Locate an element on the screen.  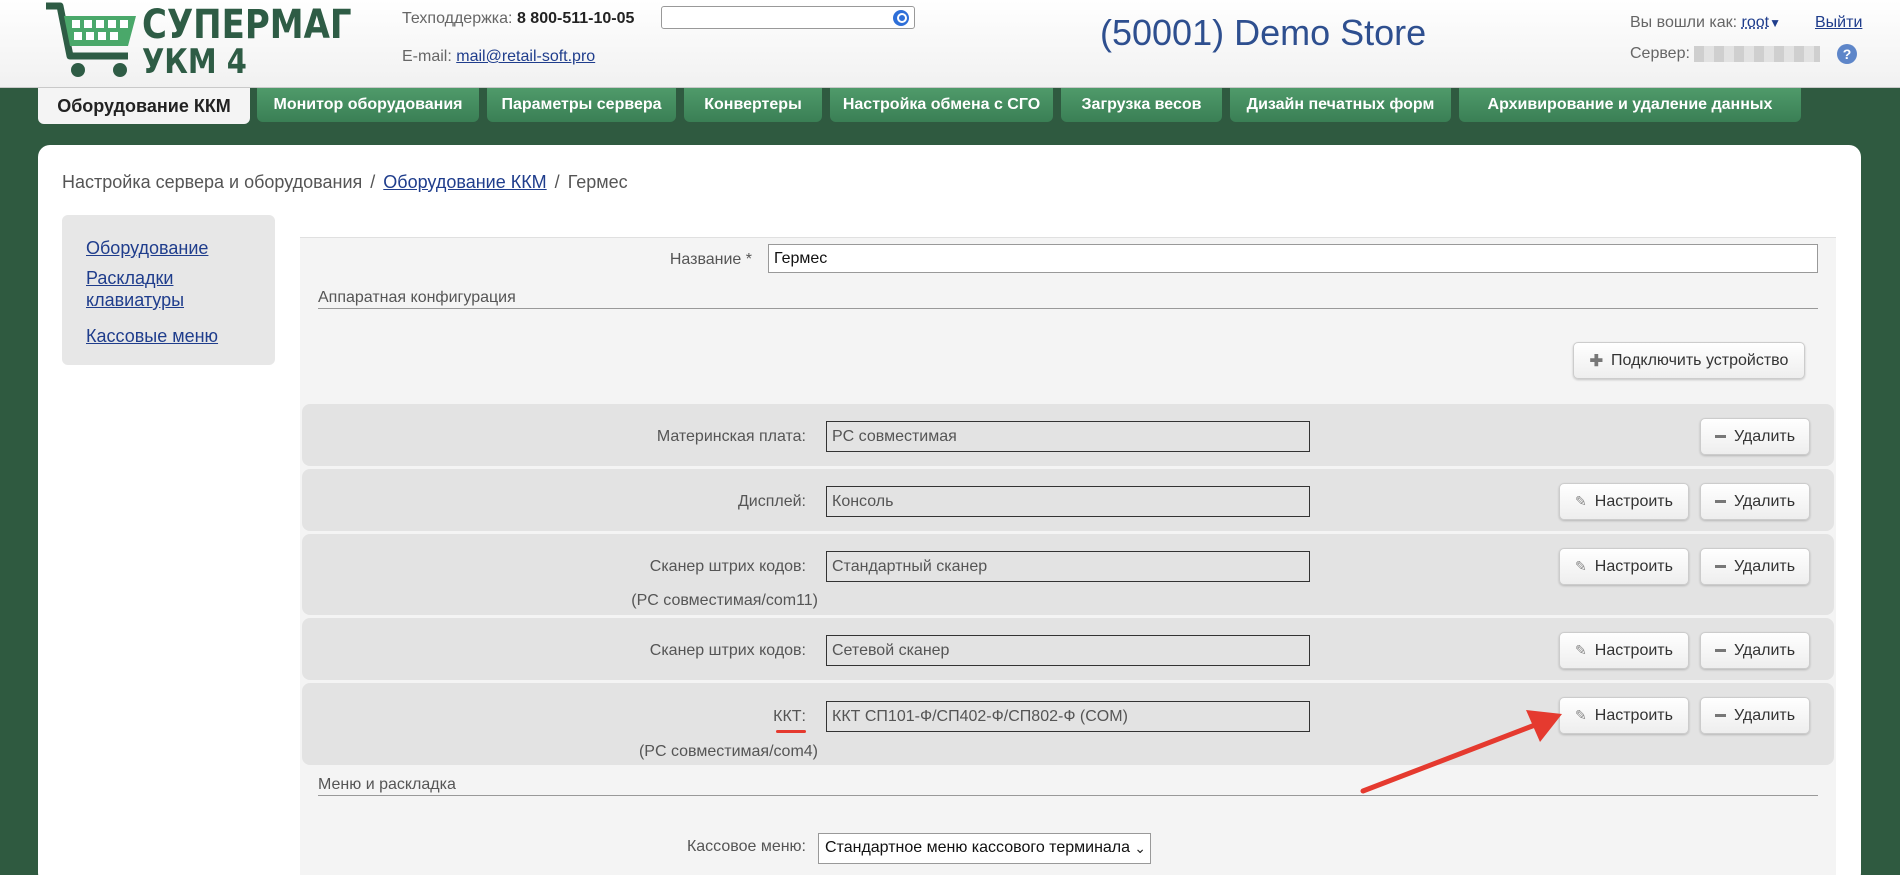
logo-subtext: УКМ 4 is located at coordinates (194, 62).